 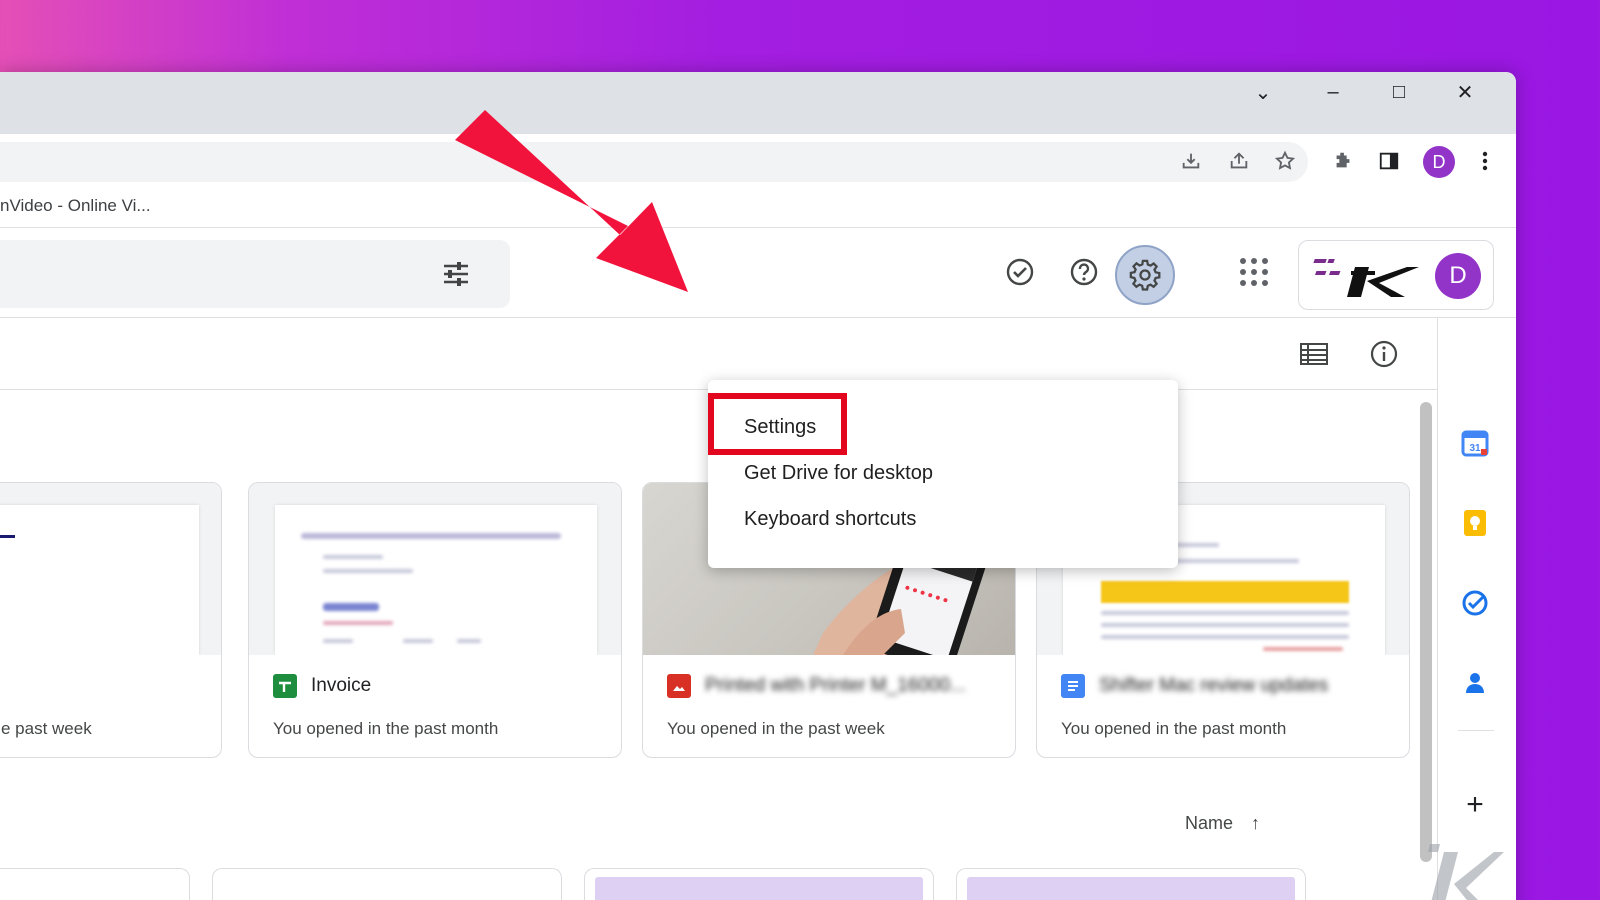 What do you see at coordinates (1239, 161) in the screenshot?
I see `share-icon` at bounding box center [1239, 161].